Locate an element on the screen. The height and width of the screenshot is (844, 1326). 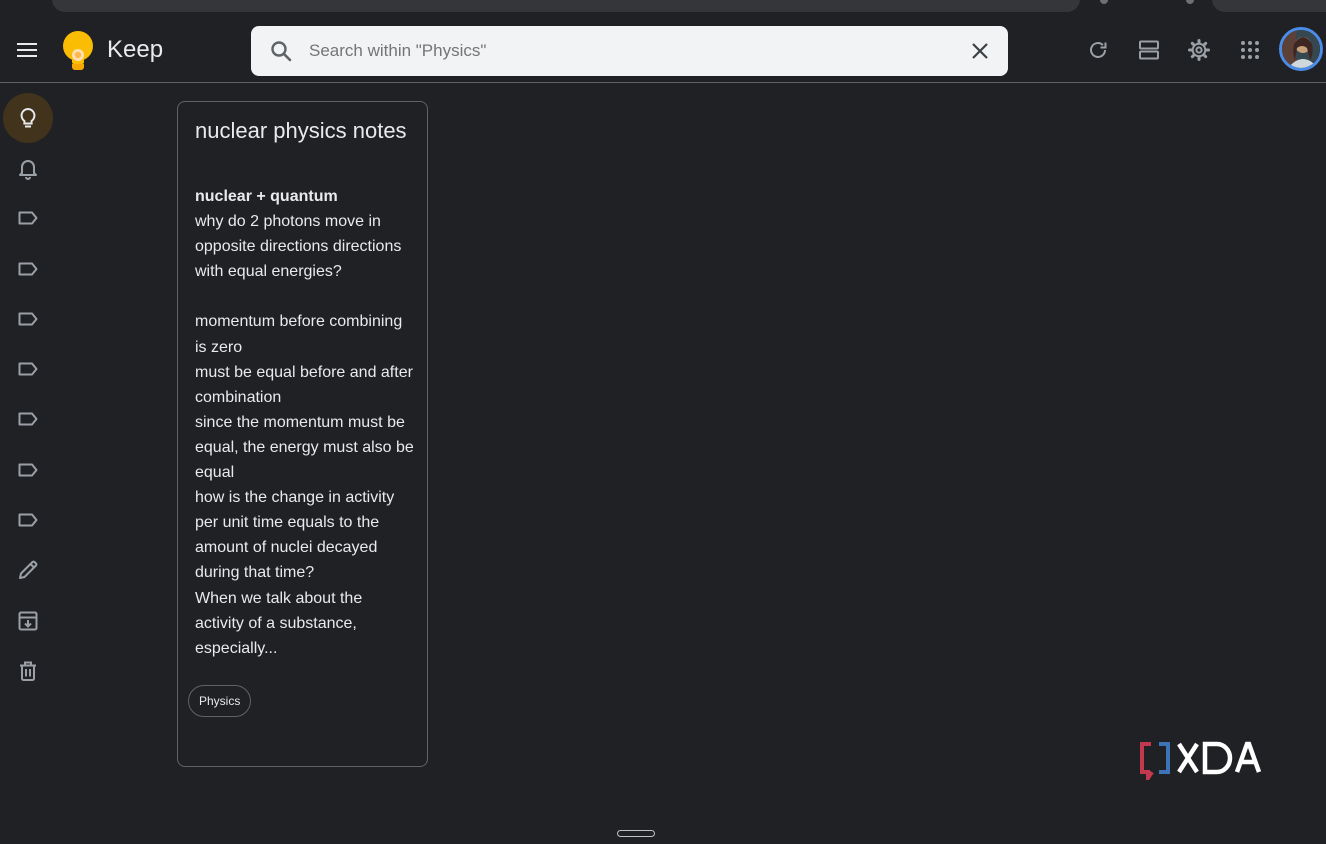
list-view-icon is located at coordinates (1149, 50).